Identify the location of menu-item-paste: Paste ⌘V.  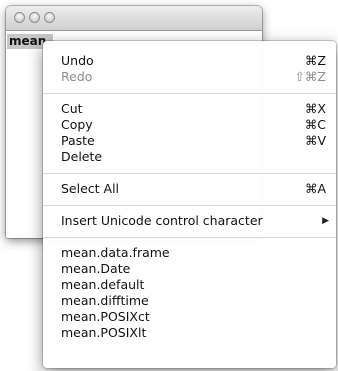
(189, 141).